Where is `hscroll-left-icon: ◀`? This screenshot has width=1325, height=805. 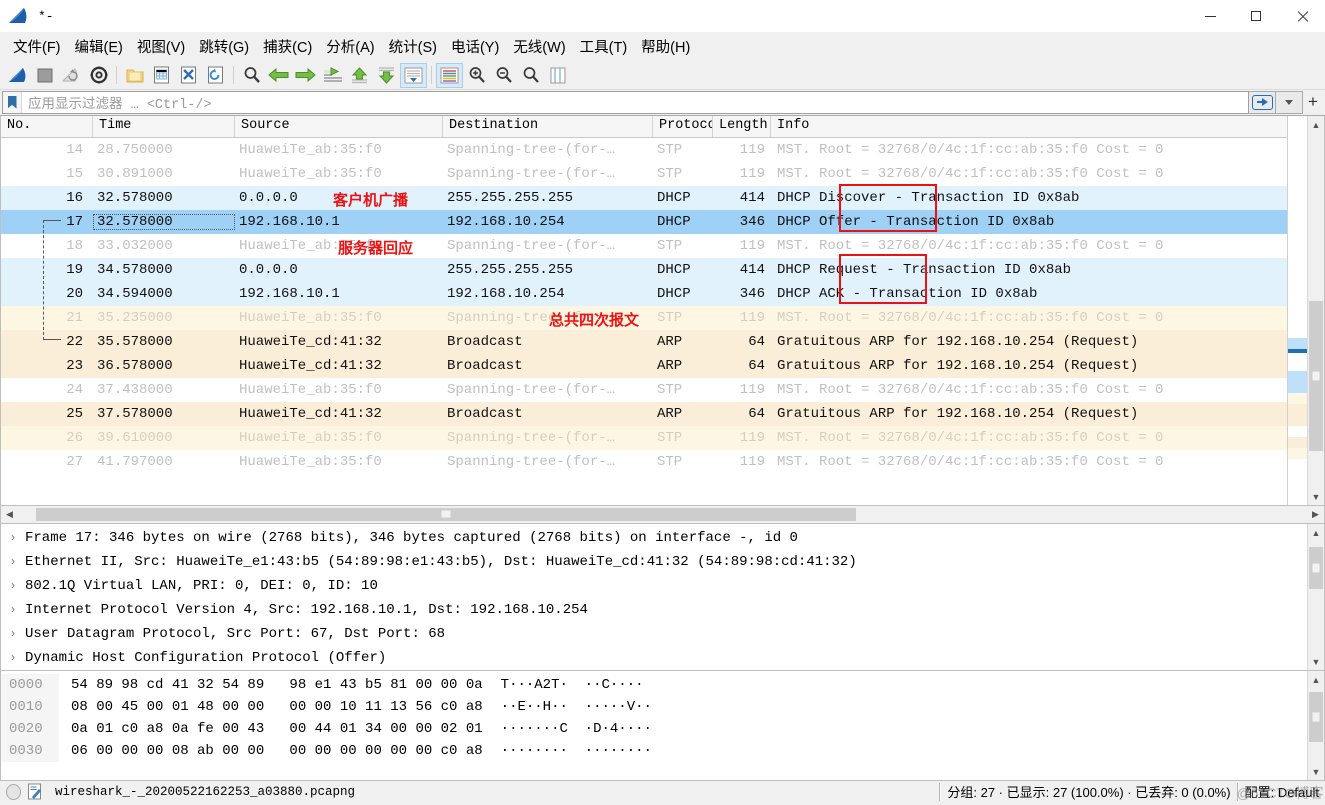 hscroll-left-icon: ◀ is located at coordinates (9, 514).